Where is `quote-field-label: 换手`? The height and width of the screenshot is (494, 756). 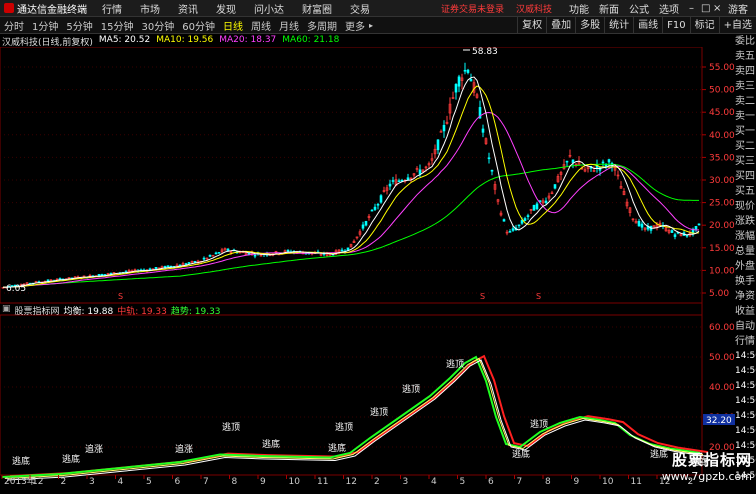 quote-field-label: 换手 is located at coordinates (745, 281).